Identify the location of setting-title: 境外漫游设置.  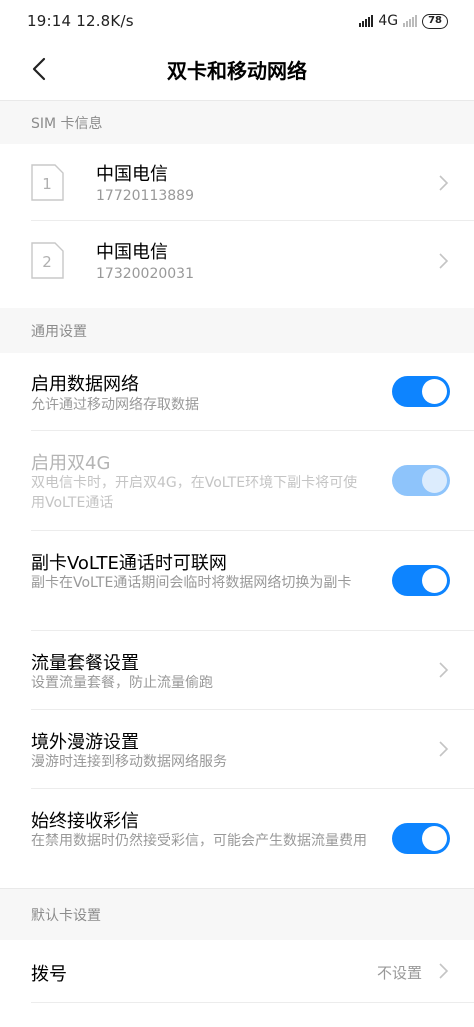
(85, 742).